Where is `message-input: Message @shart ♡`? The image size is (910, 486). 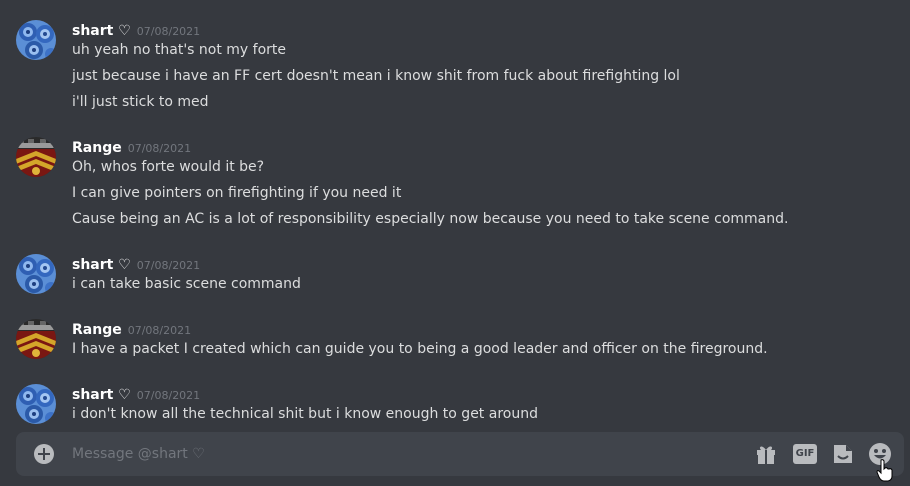 message-input: Message @shart ♡ is located at coordinates (138, 454).